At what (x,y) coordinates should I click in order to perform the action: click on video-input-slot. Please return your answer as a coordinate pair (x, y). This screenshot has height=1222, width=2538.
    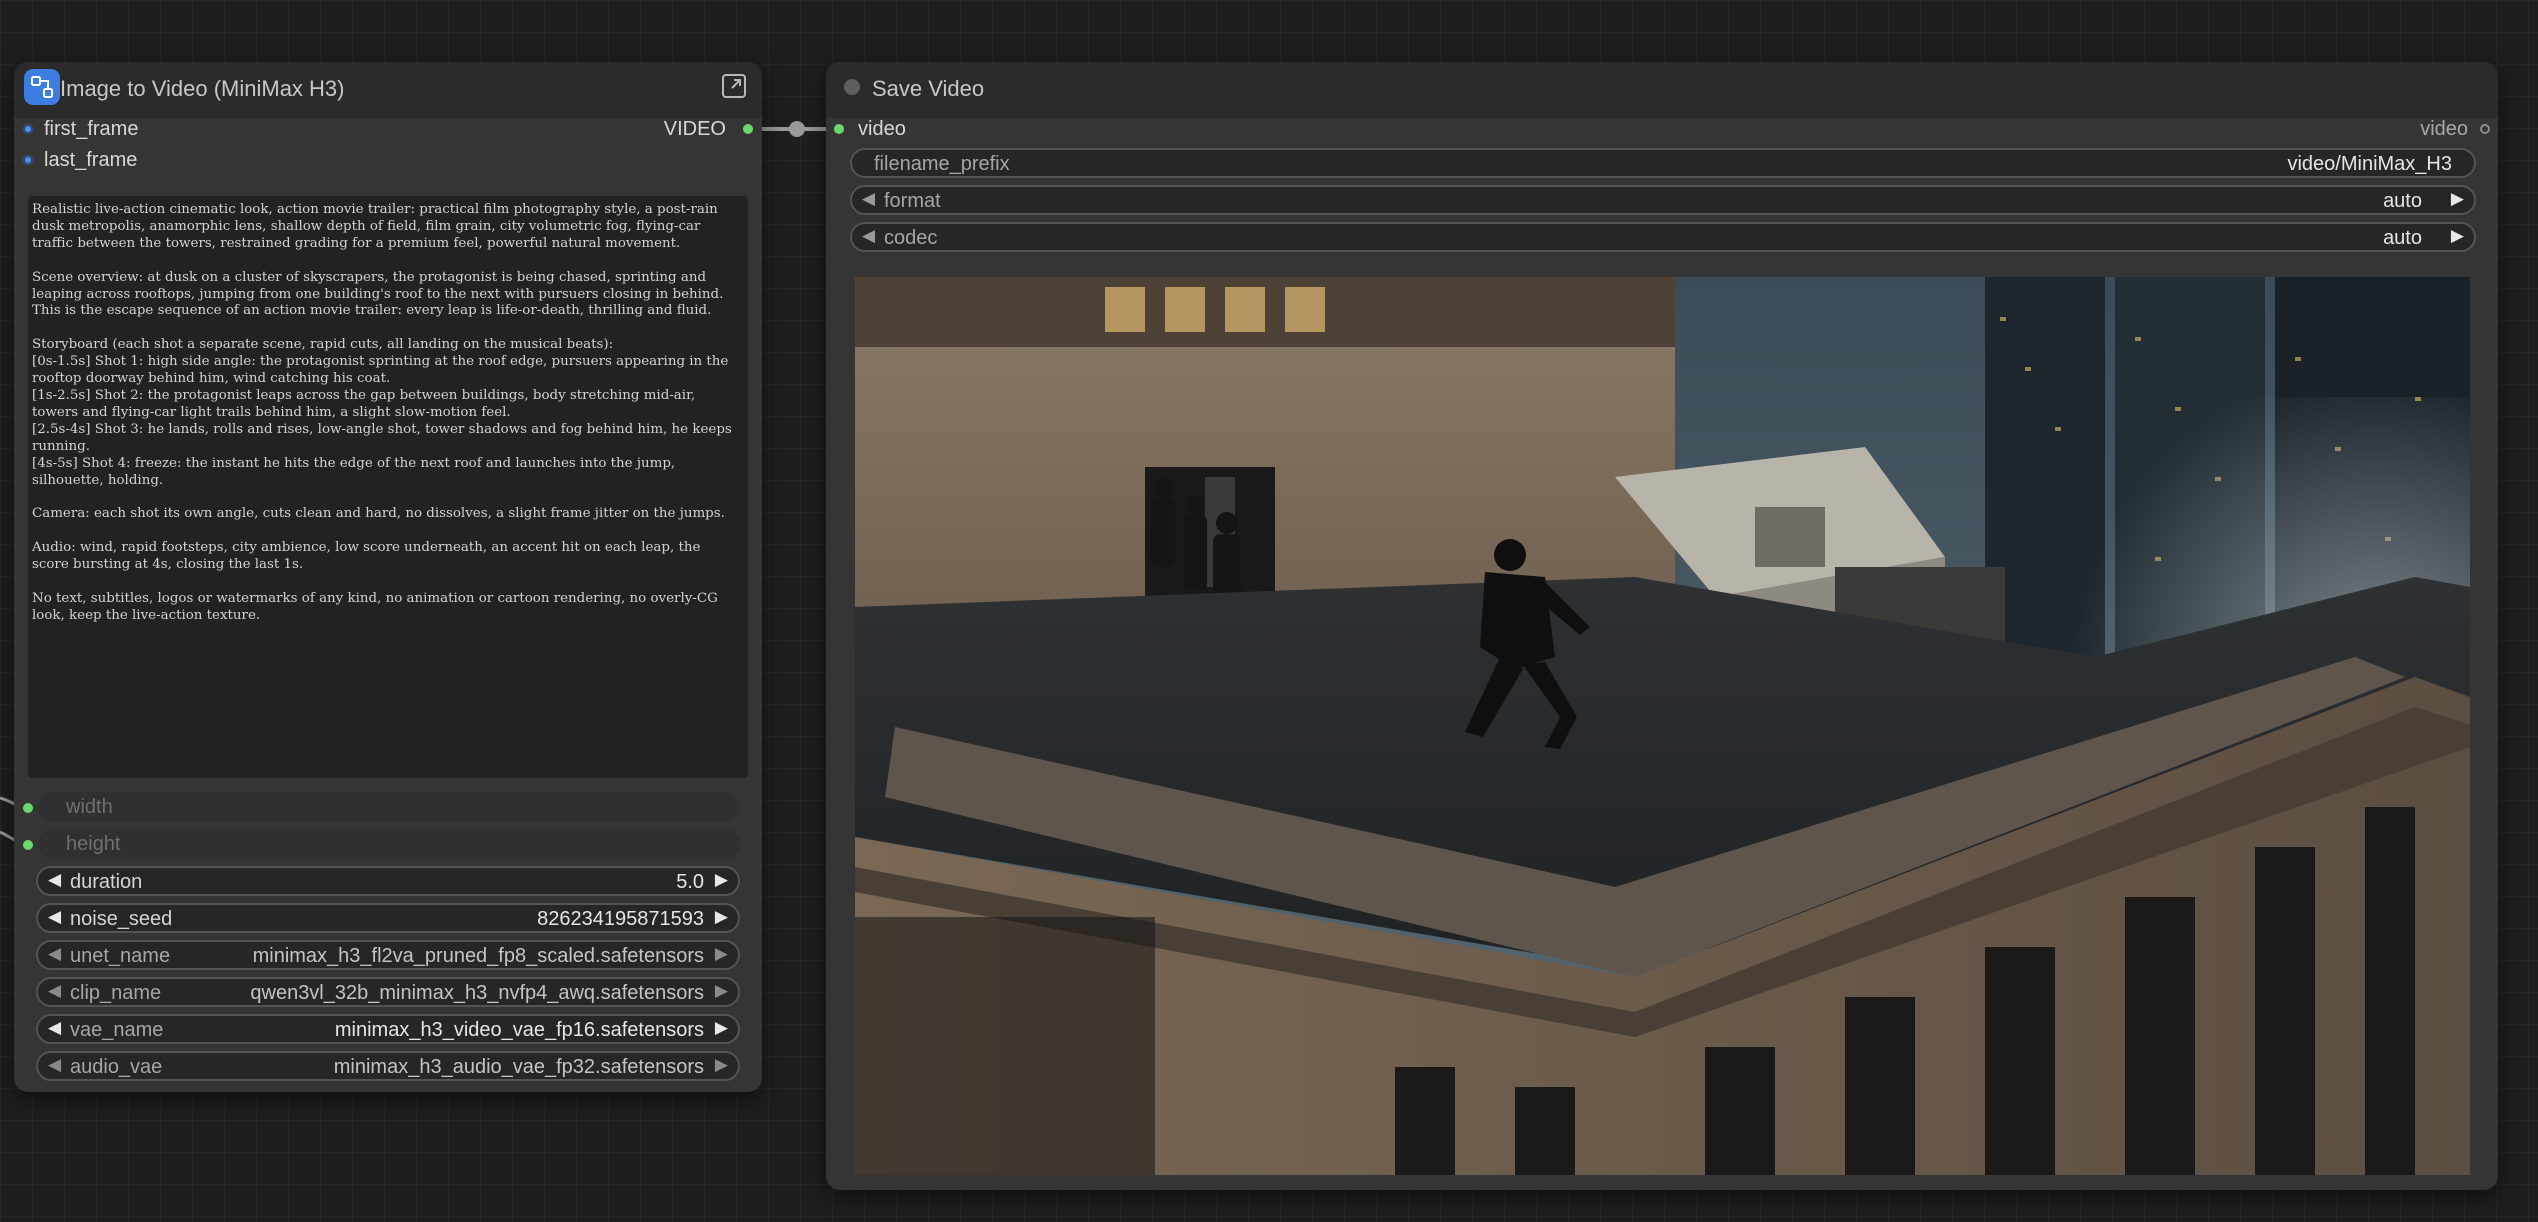
    Looking at the image, I should click on (839, 129).